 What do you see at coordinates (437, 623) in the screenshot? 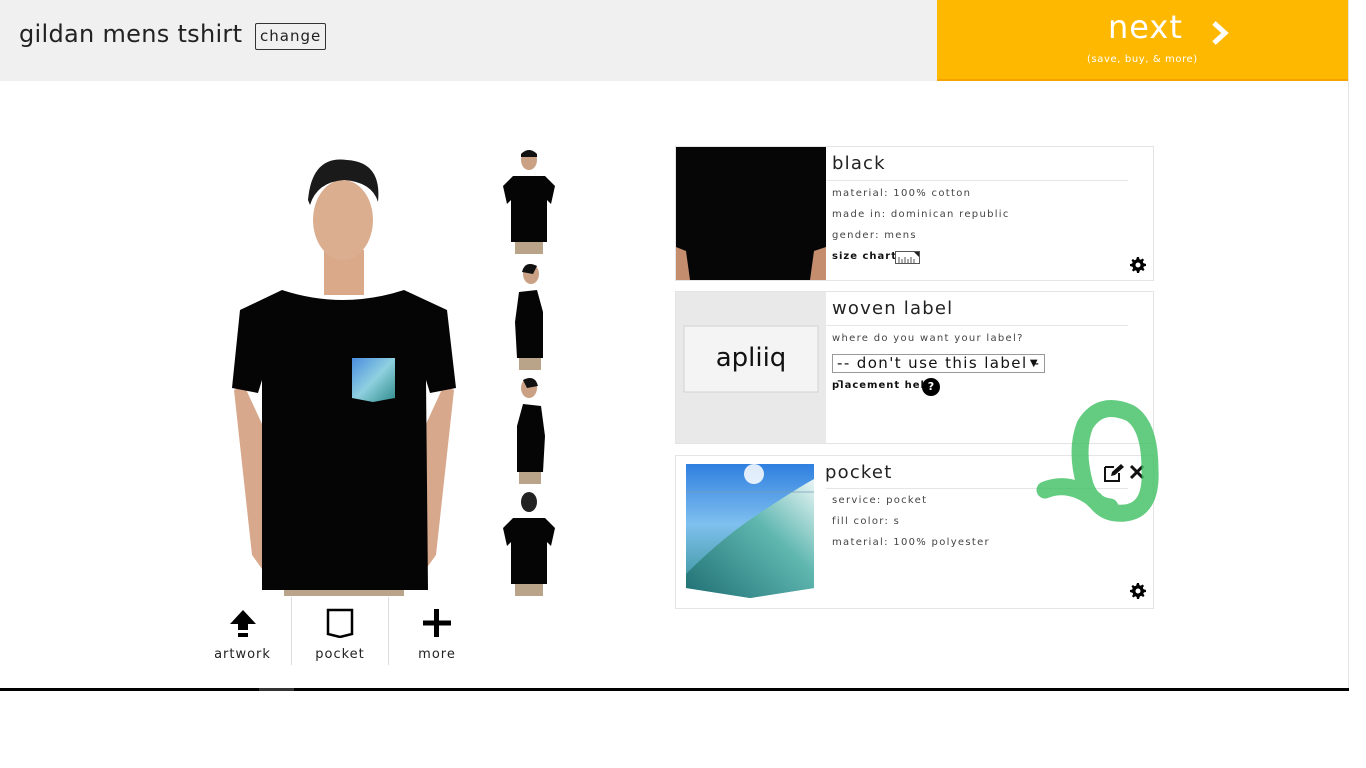
I see `plus-icon` at bounding box center [437, 623].